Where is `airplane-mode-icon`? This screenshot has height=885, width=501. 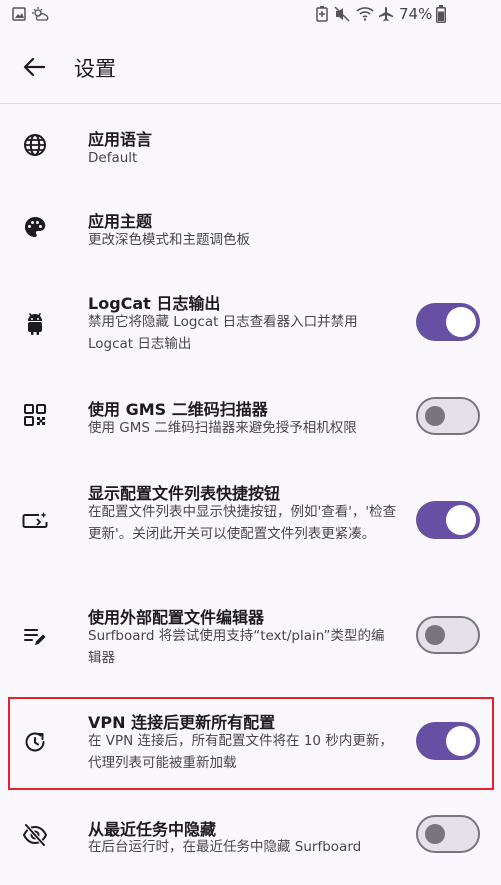 airplane-mode-icon is located at coordinates (386, 16).